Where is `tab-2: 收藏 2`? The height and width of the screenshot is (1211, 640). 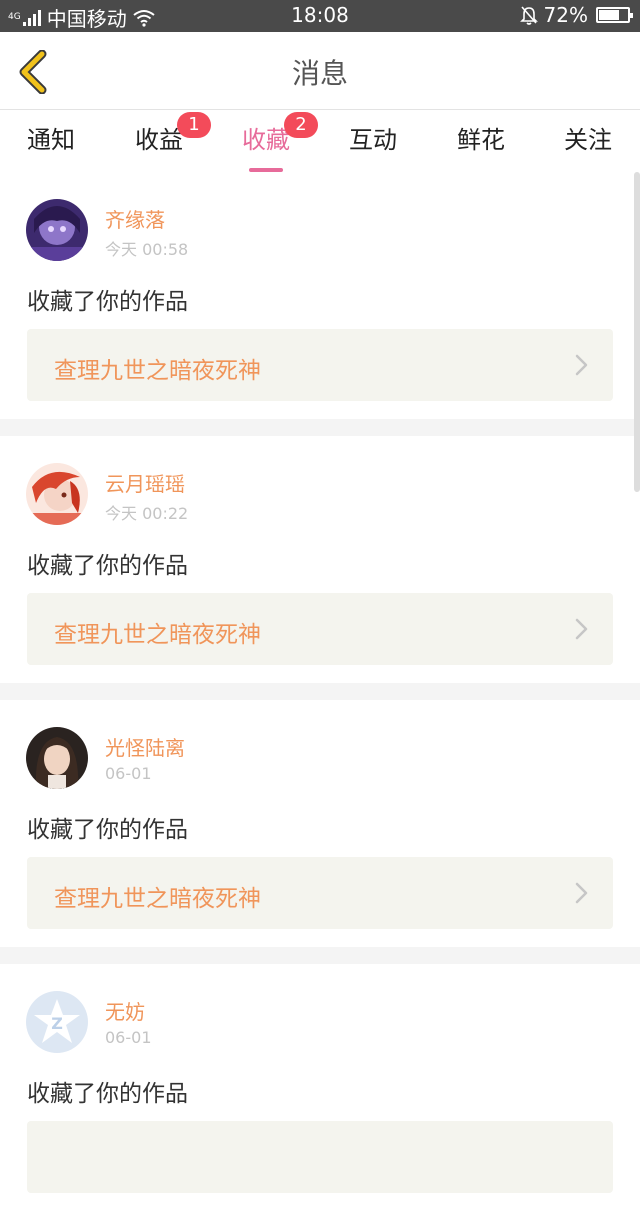 tab-2: 收藏 2 is located at coordinates (272, 142).